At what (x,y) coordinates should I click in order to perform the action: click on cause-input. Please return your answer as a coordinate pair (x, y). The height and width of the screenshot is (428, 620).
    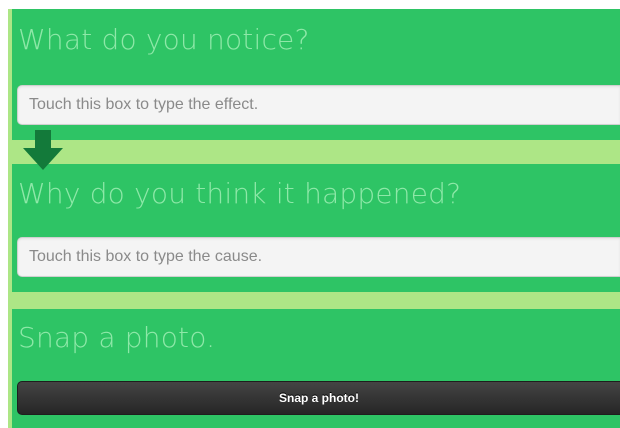
    Looking at the image, I should click on (318, 257).